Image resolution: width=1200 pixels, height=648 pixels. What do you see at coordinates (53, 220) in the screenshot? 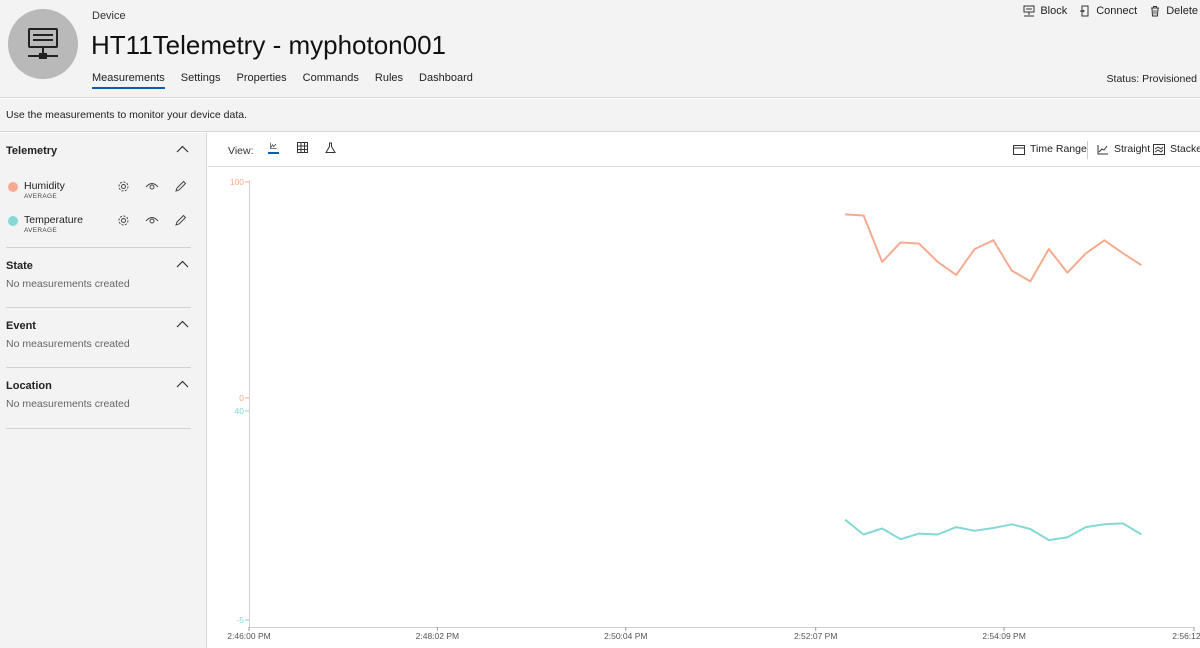
I see `temperature-label: Temperature` at bounding box center [53, 220].